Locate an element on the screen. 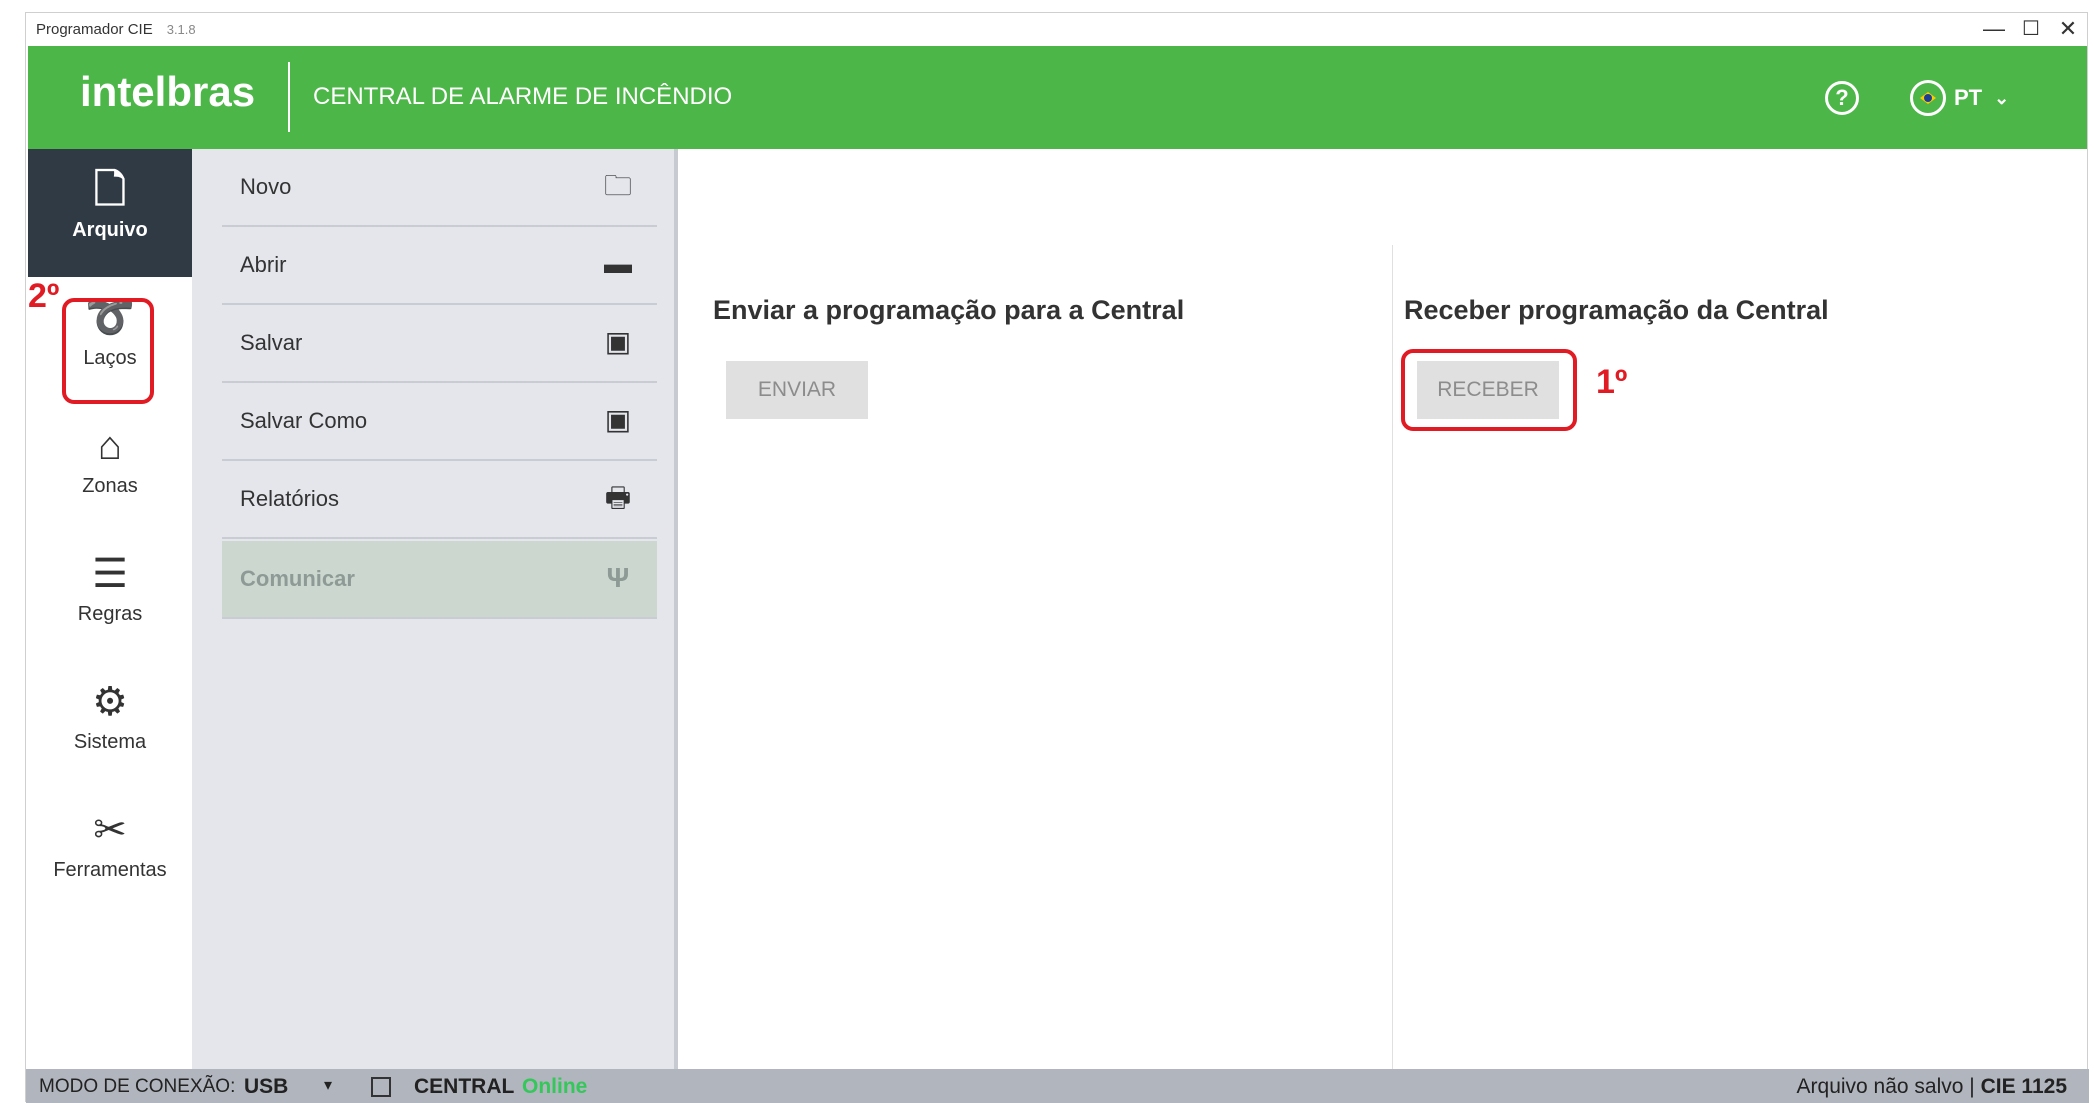 The image size is (2094, 1103). submenu-edge is located at coordinates (676, 609).